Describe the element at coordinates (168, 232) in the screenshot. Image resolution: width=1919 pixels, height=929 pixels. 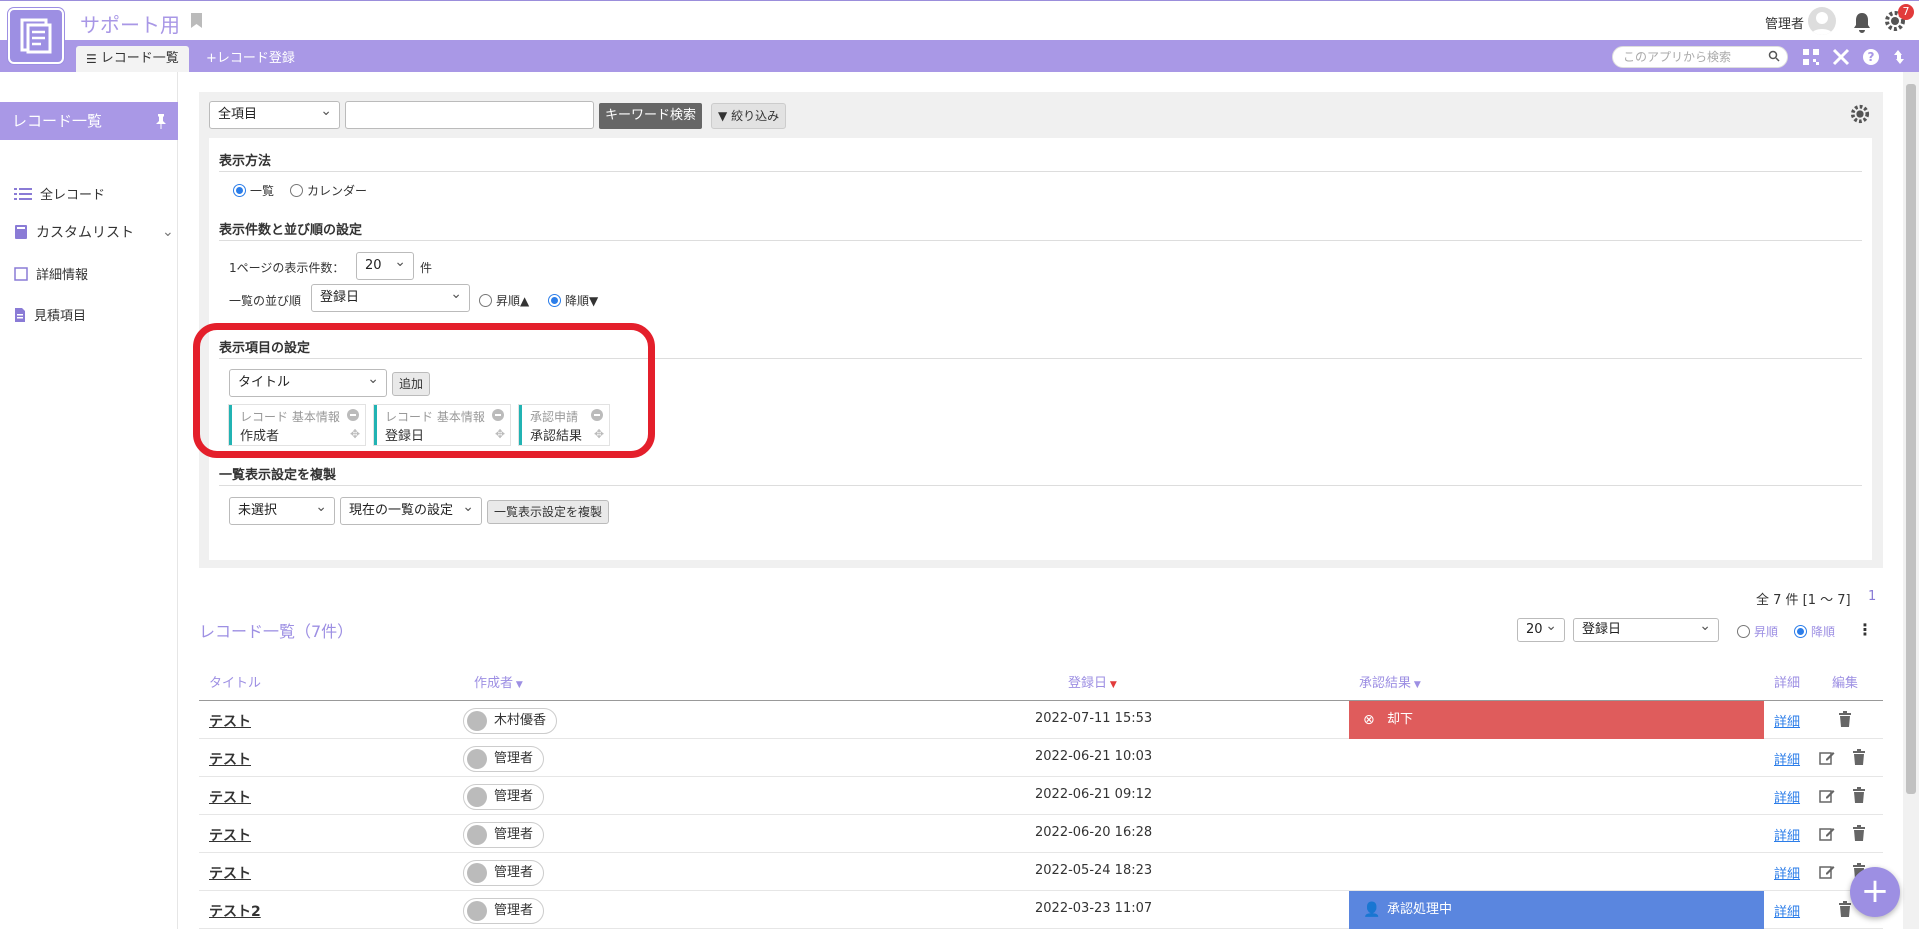
I see `chevron-down-icon: ⌄` at that location.